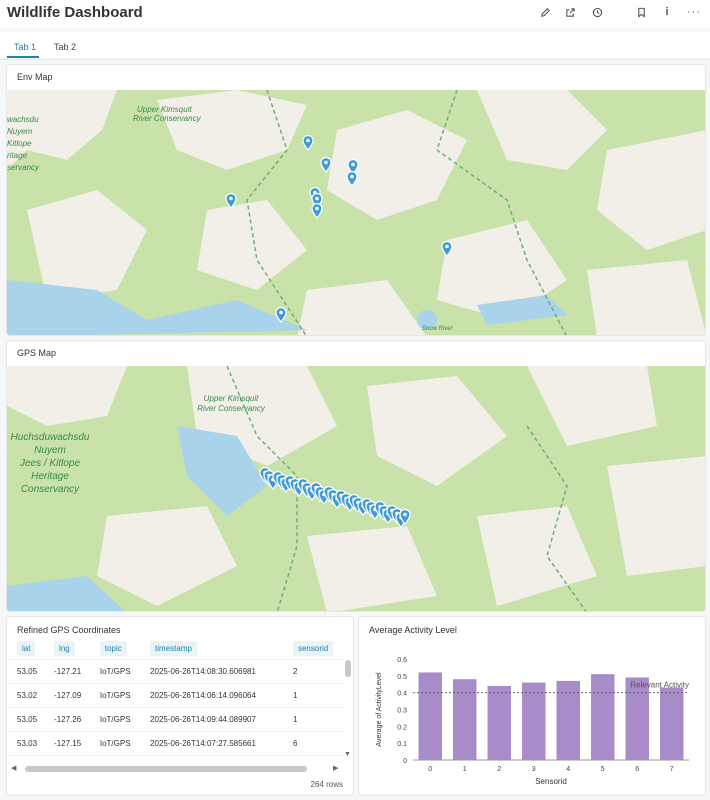  I want to click on svg-text: Snow River, so click(438, 329).